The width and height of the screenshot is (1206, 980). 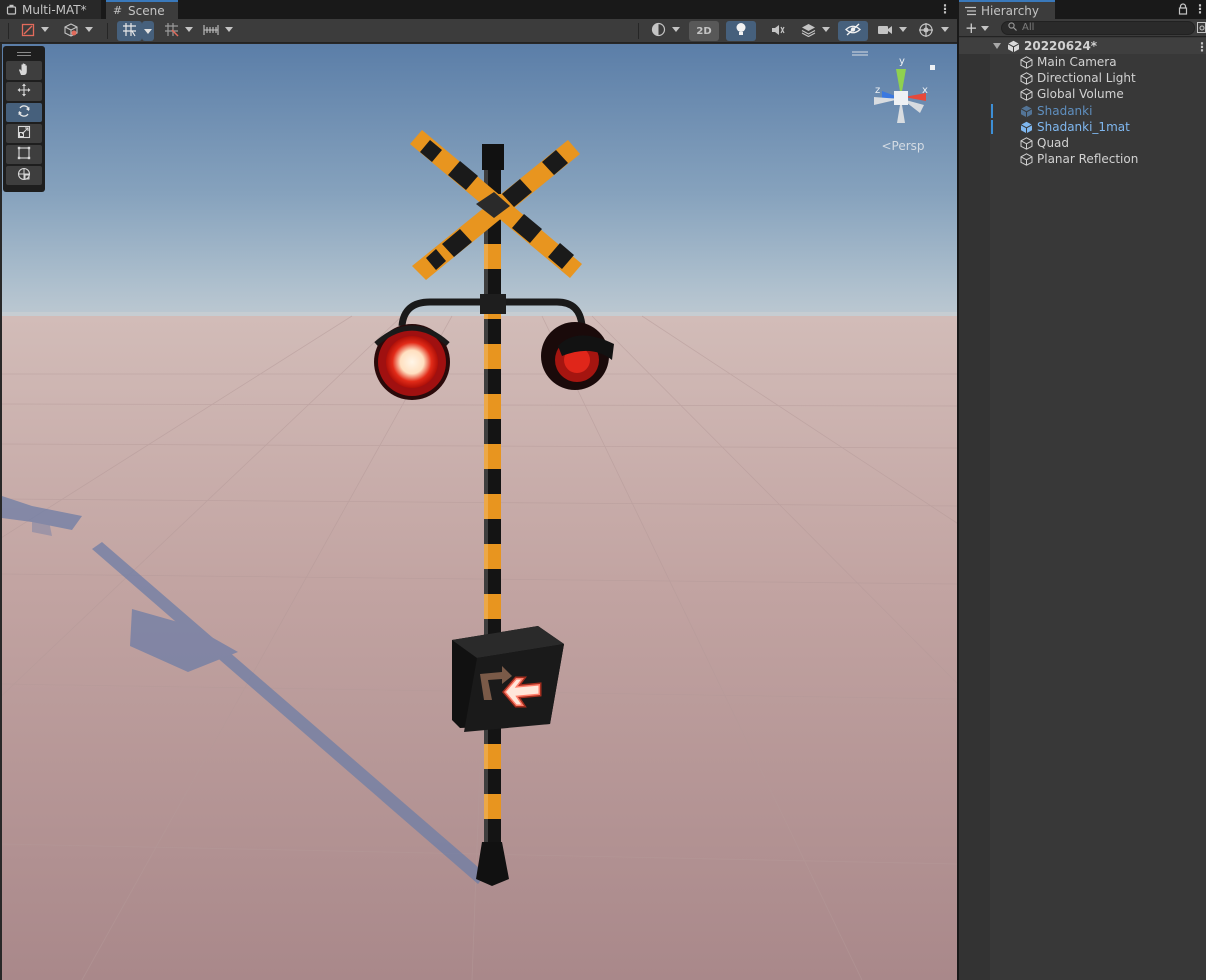 I want to click on lighting-toggle-button, so click(x=741, y=31).